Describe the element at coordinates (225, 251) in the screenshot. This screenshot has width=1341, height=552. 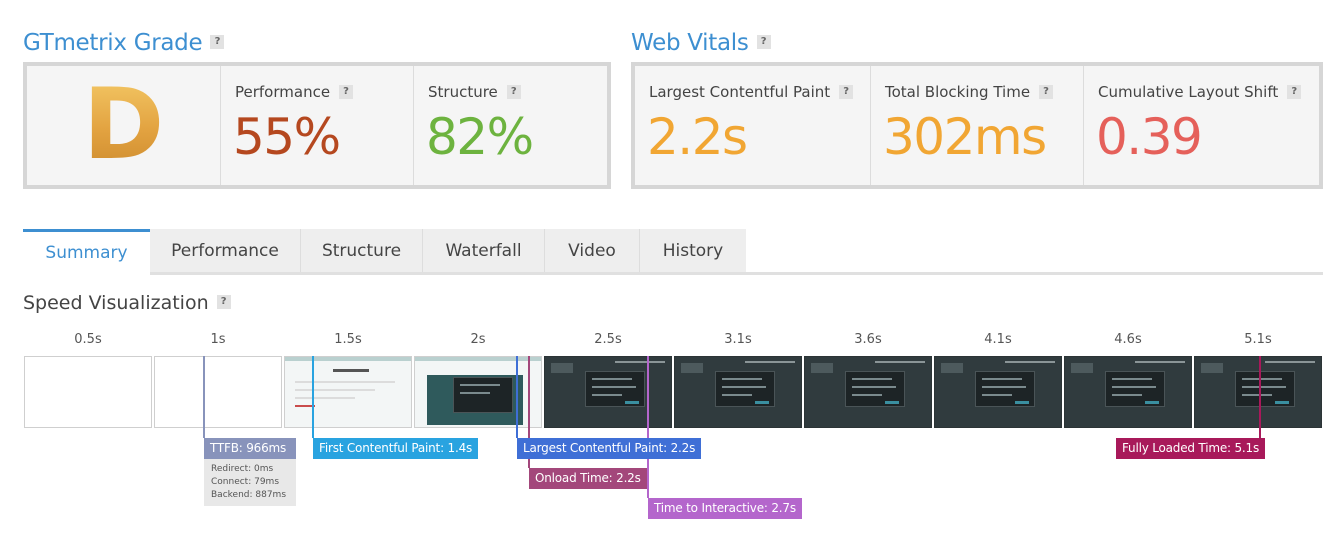
I see `tab-performance: Performance` at that location.